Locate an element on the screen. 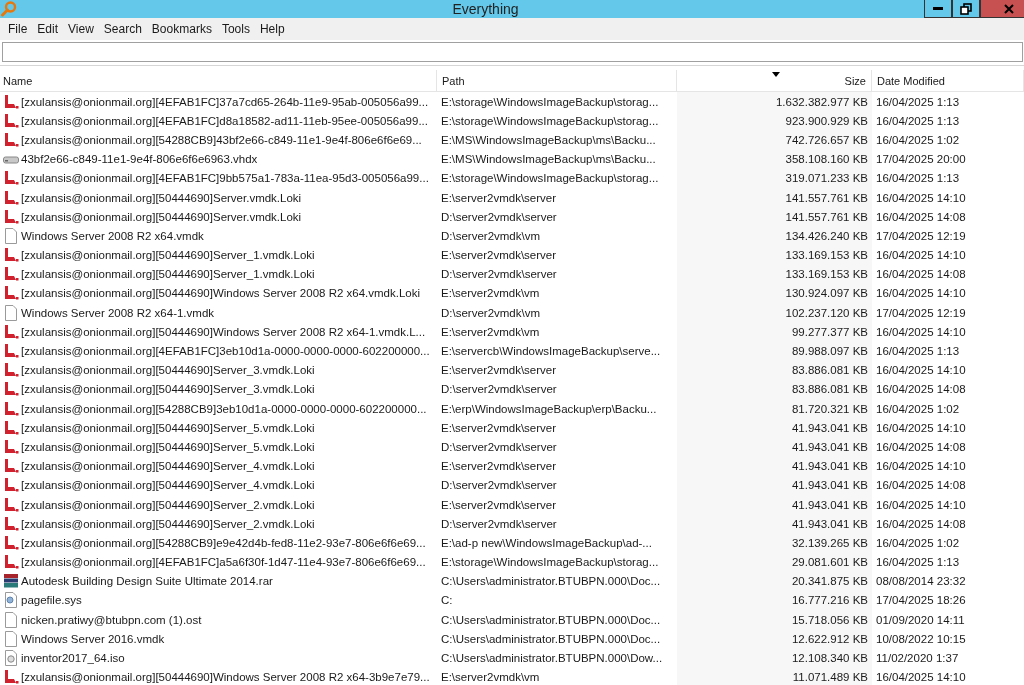  menu-item: Bookmarks is located at coordinates (181, 29).